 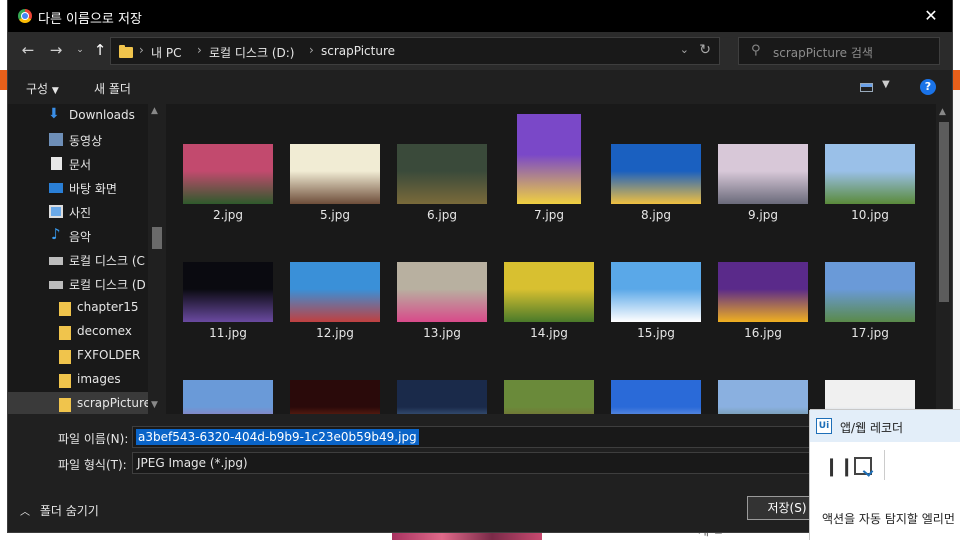 I want to click on breadcrumb-drive-d: 로컬 디스크 (D:), so click(x=251, y=52).